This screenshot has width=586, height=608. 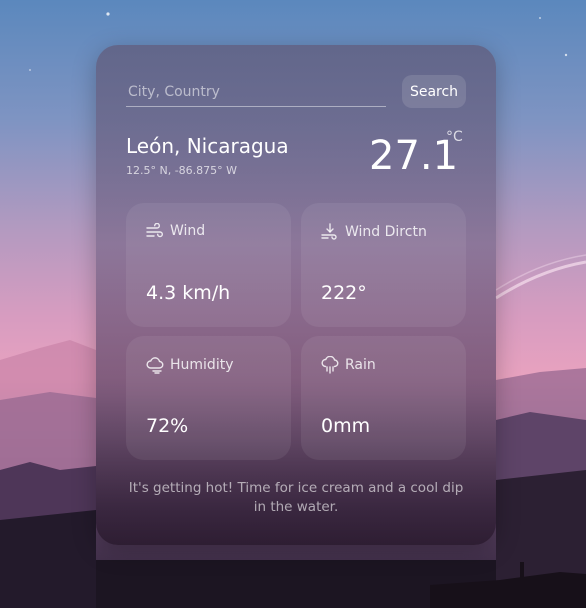 What do you see at coordinates (383, 398) in the screenshot?
I see `rain-tile: Rain 0mm` at bounding box center [383, 398].